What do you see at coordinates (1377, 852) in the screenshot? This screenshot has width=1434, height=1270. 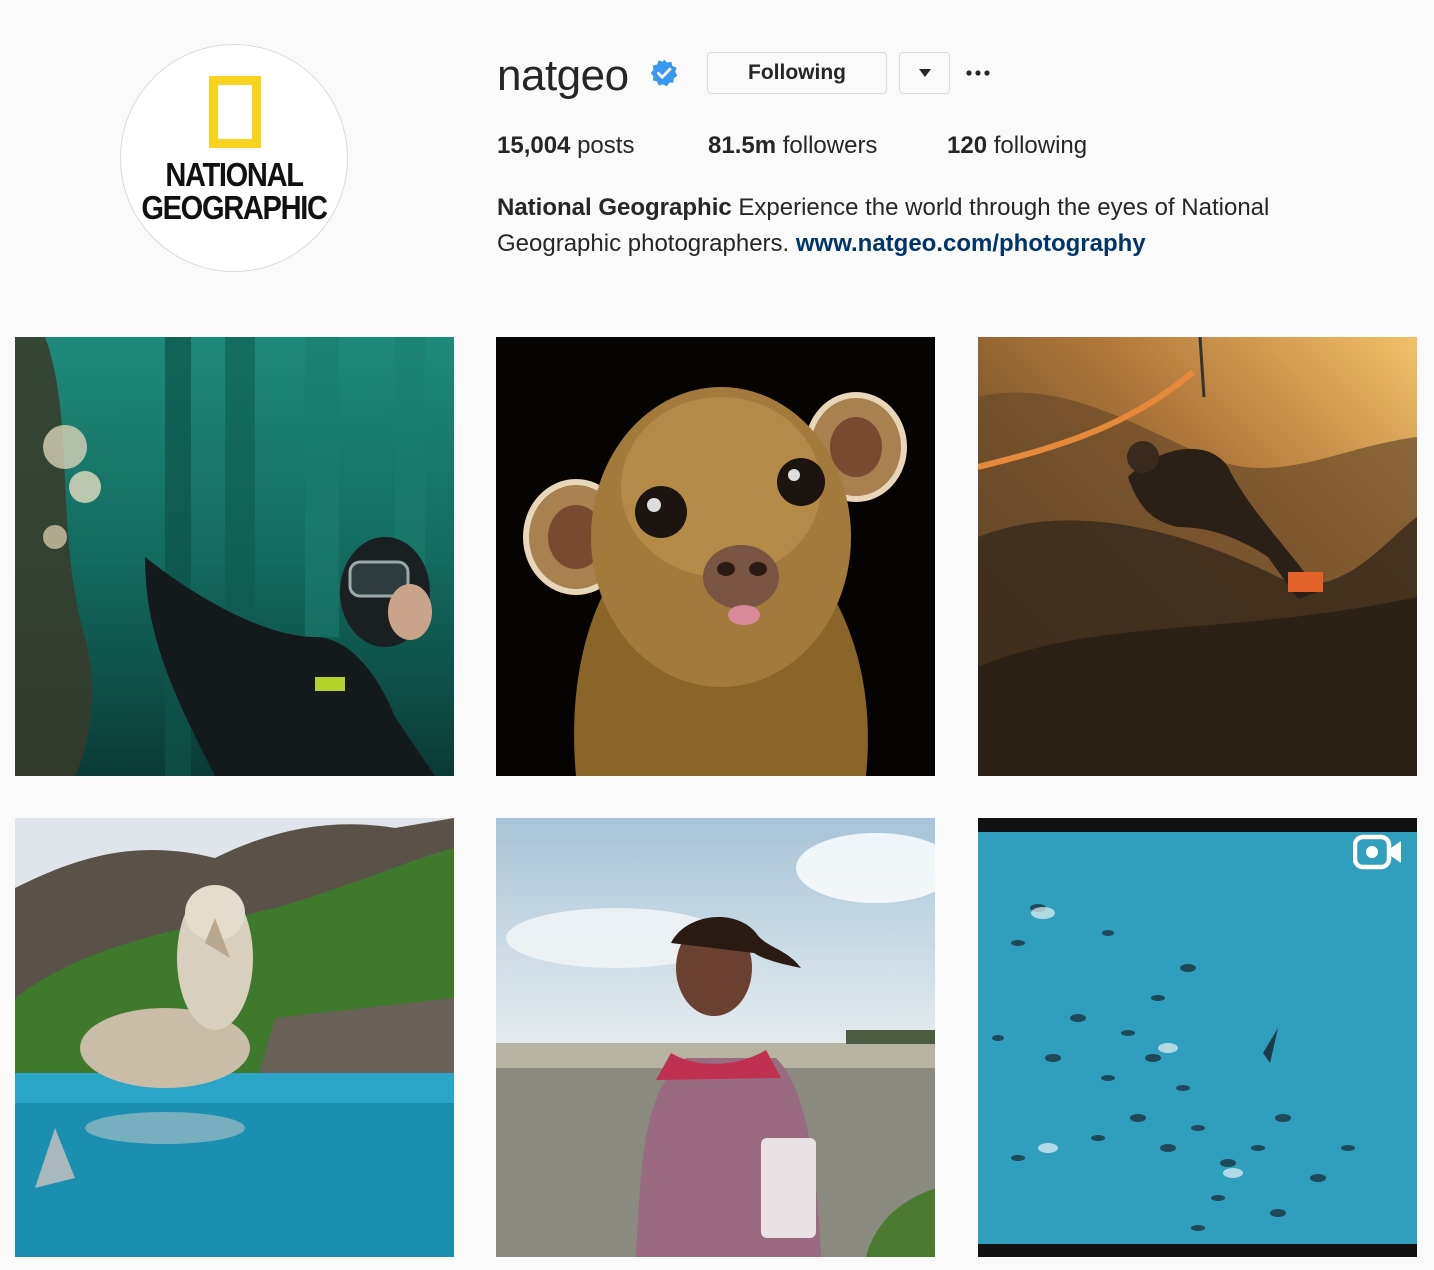 I see `video-camera-icon` at bounding box center [1377, 852].